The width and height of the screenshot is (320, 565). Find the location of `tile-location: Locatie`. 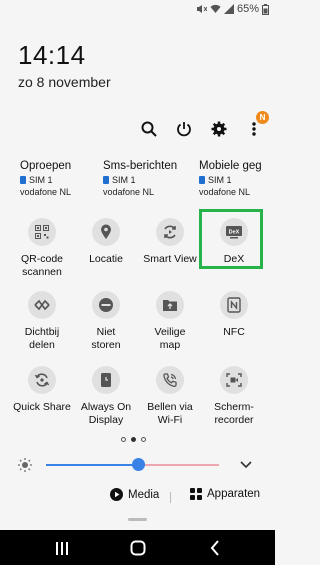

tile-location: Locatie is located at coordinates (106, 242).